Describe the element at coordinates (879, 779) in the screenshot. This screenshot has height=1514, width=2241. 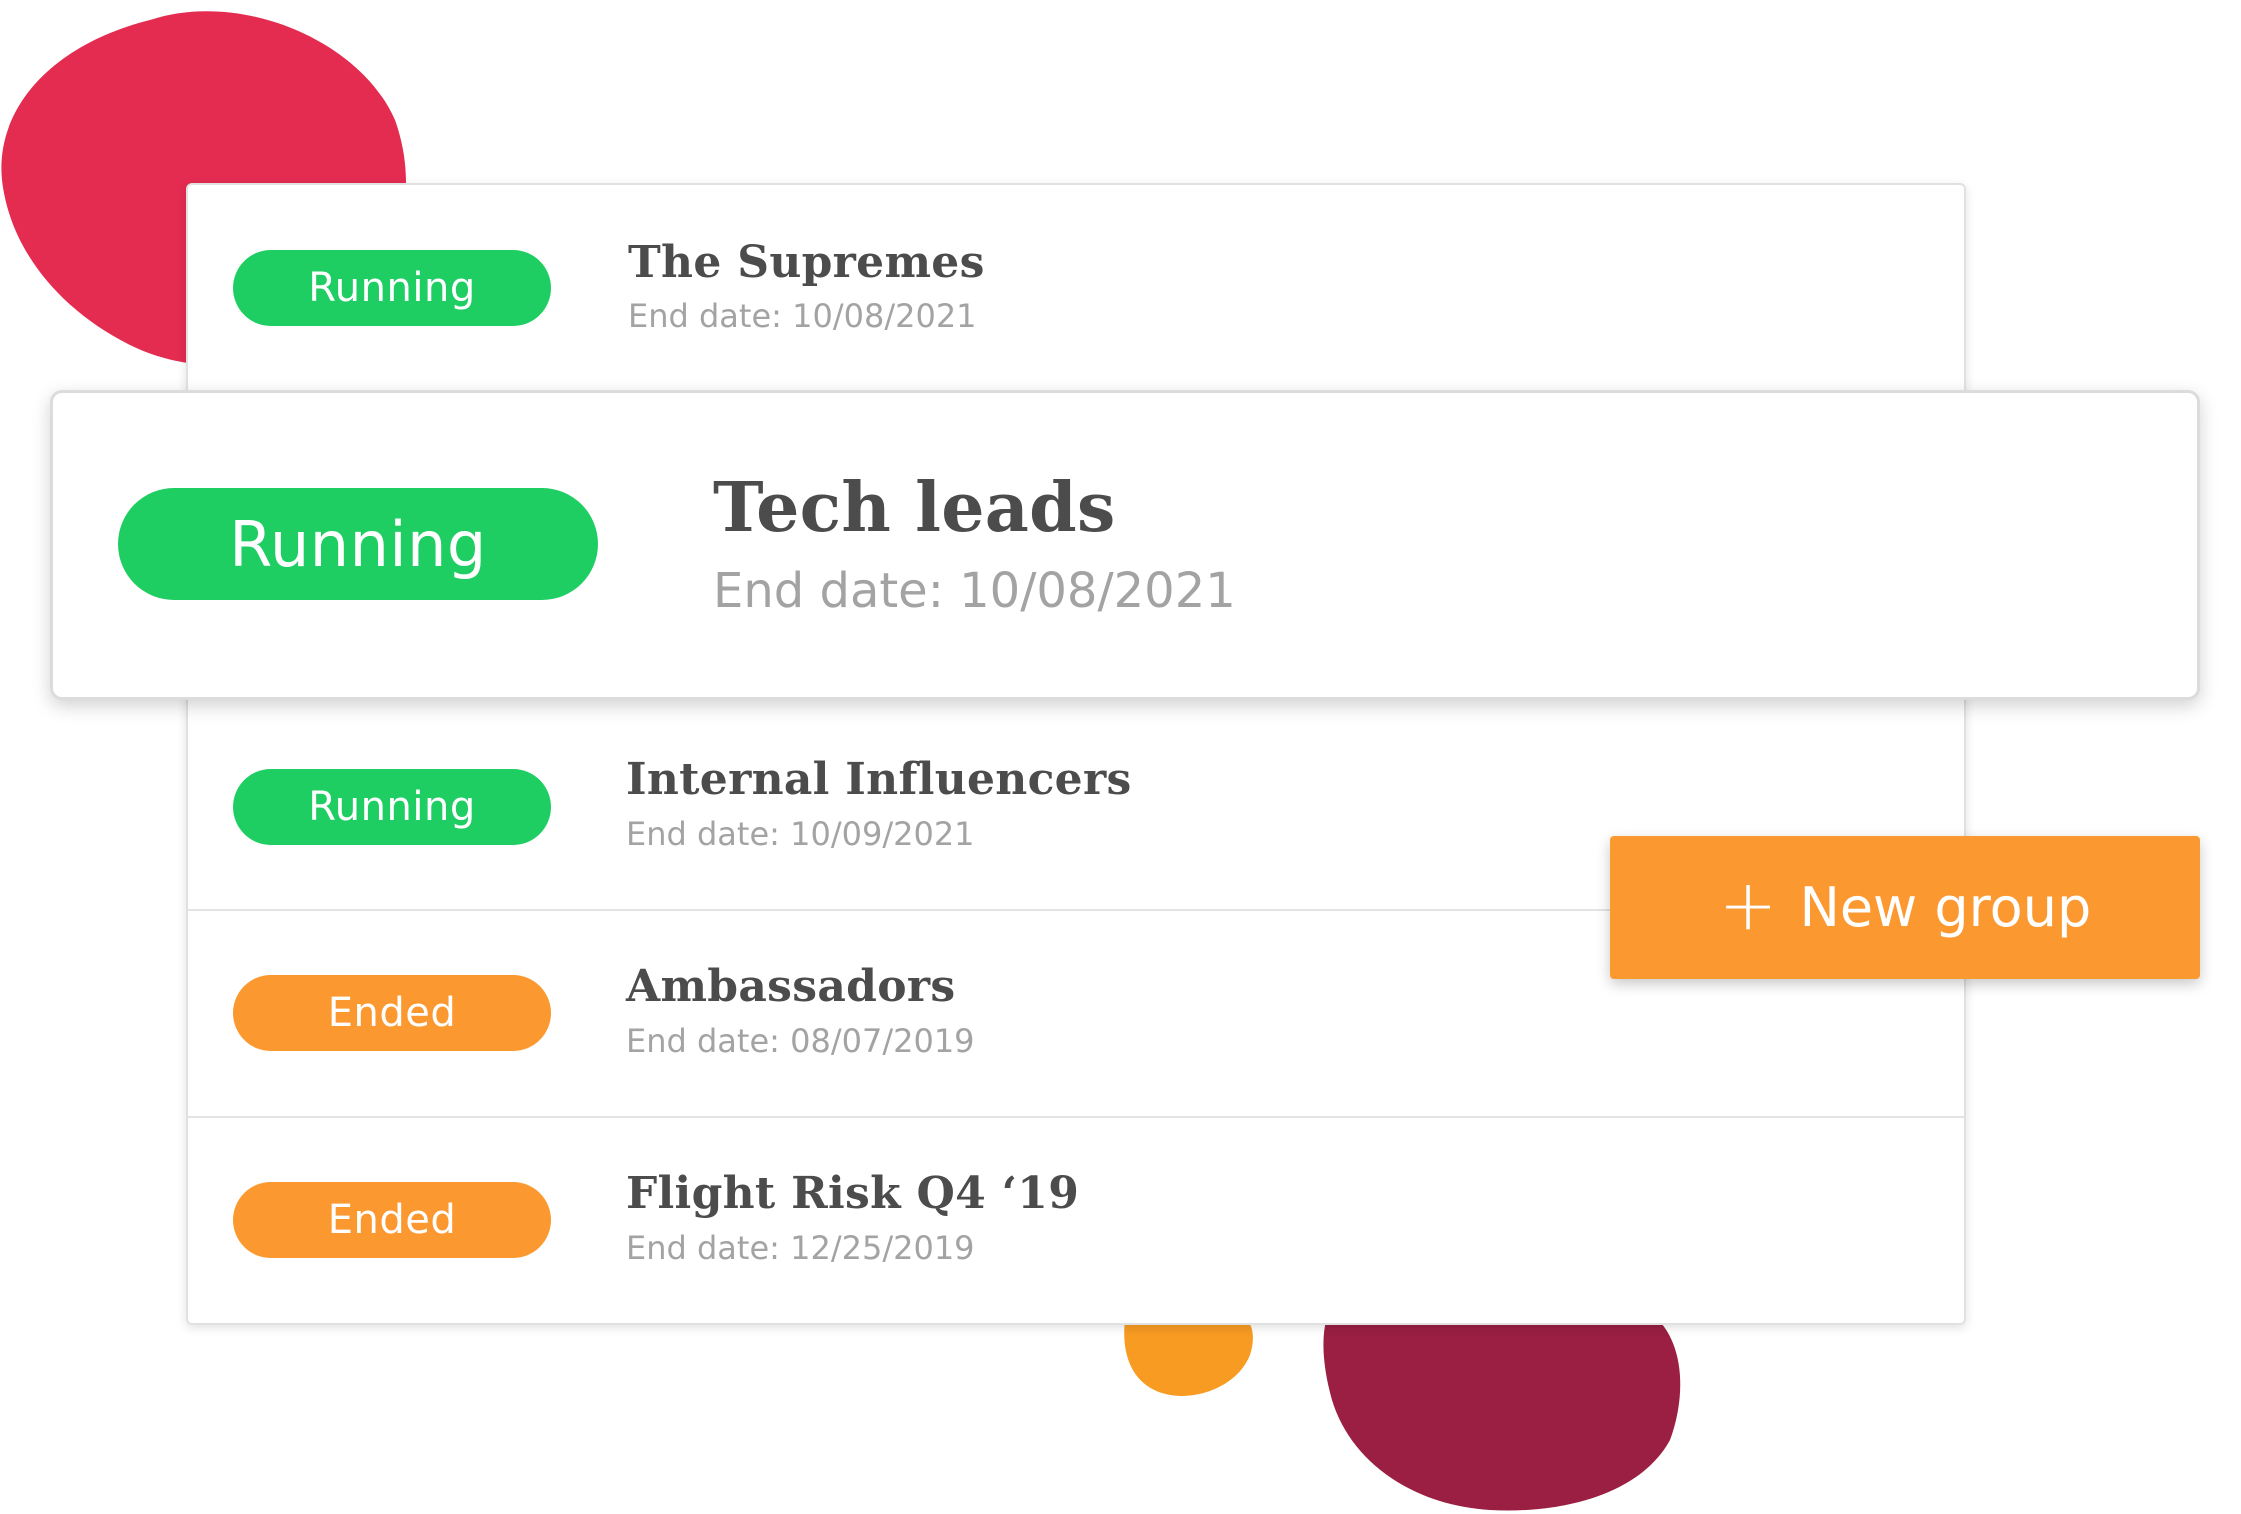
I see `group-name: Internal Influencers` at that location.